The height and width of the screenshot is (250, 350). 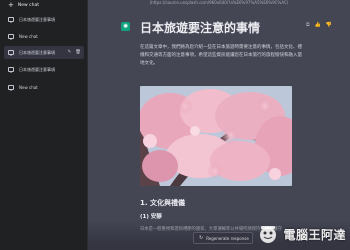 What do you see at coordinates (28, 5) in the screenshot?
I see `new-chat-label: New chat` at bounding box center [28, 5].